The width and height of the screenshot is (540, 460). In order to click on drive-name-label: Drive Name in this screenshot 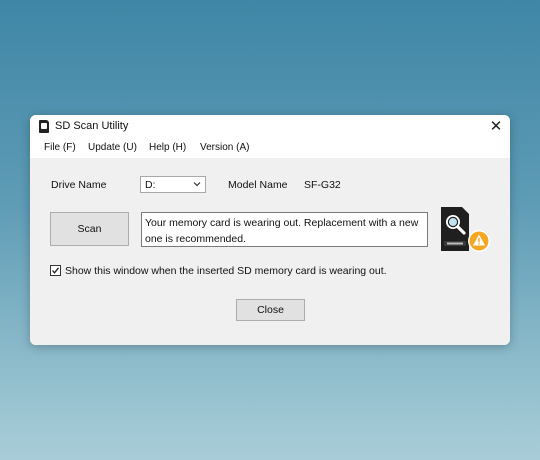, I will do `click(79, 185)`.